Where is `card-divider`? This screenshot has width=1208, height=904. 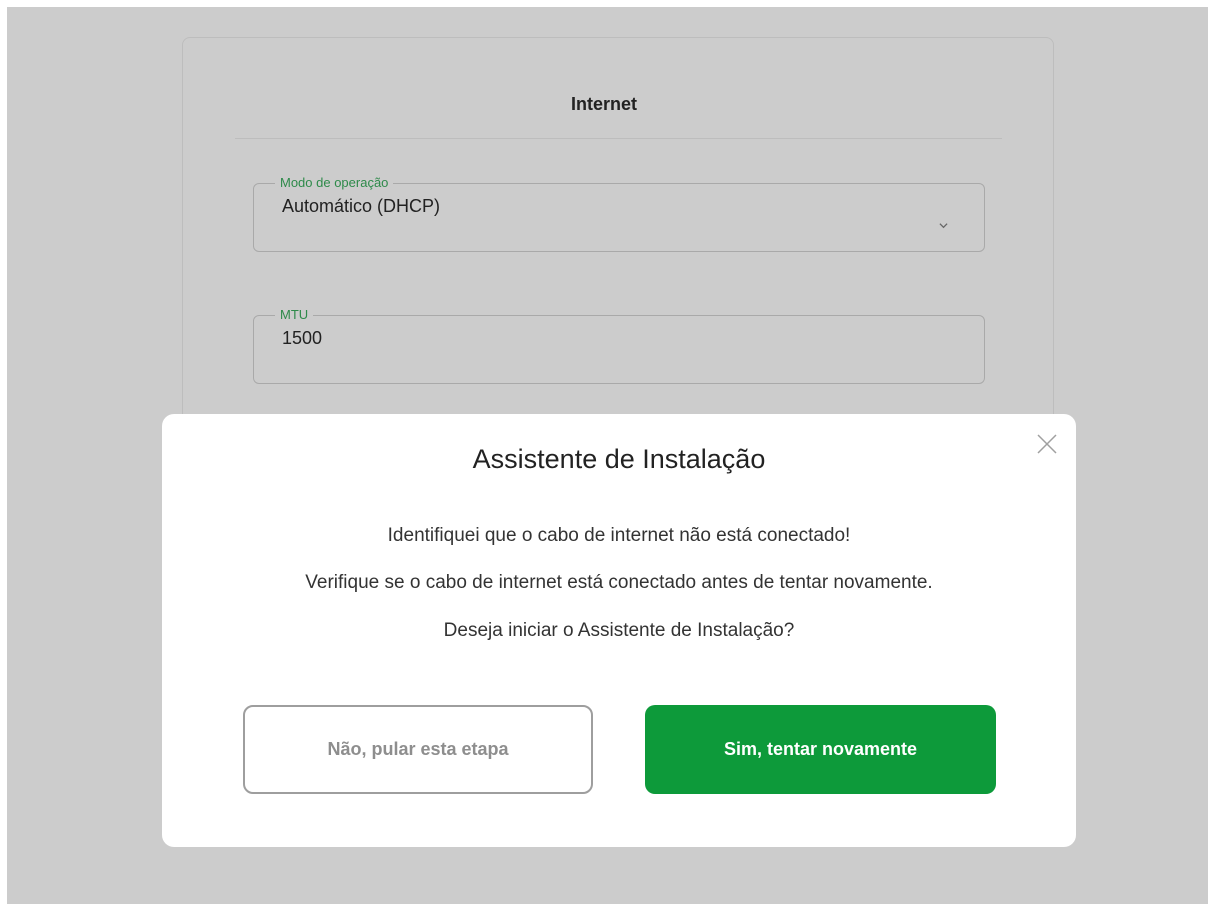
card-divider is located at coordinates (618, 138).